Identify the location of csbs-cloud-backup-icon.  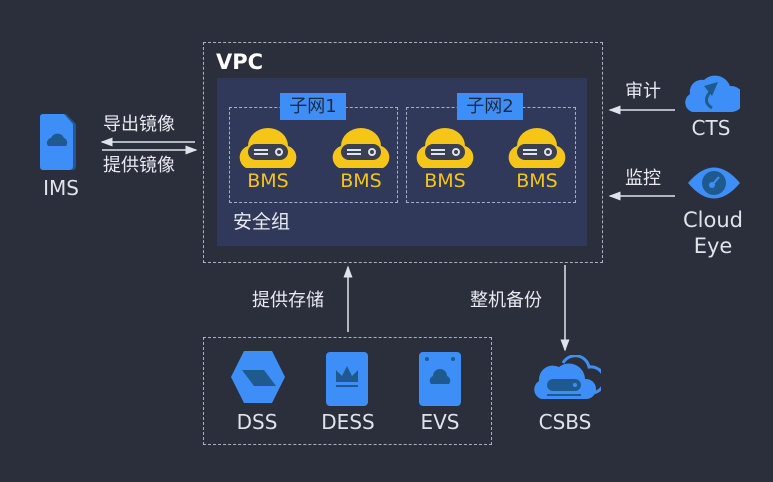
(567, 377).